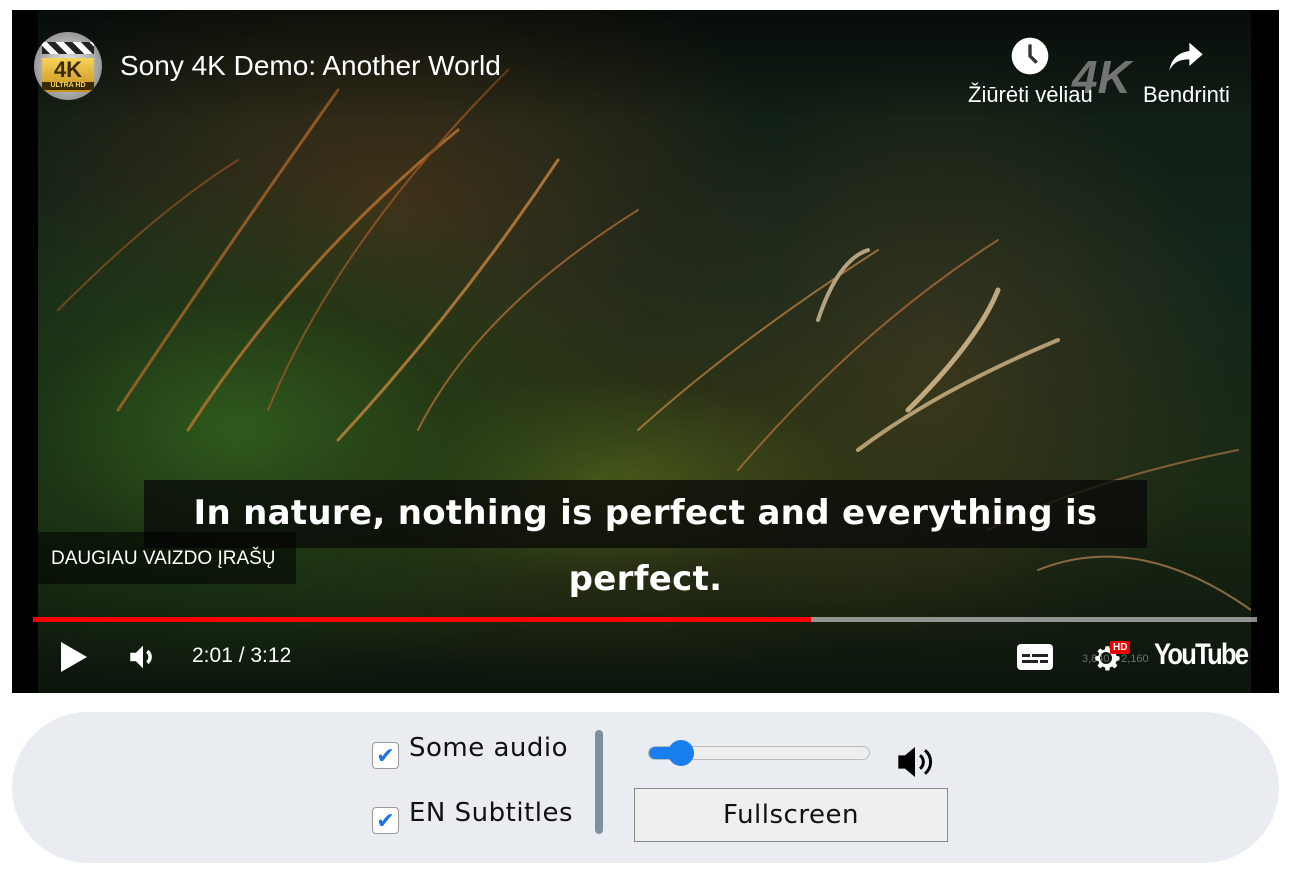 The image size is (1290, 875). Describe the element at coordinates (385, 755) in the screenshot. I see `audio-checkbox: ✔` at that location.